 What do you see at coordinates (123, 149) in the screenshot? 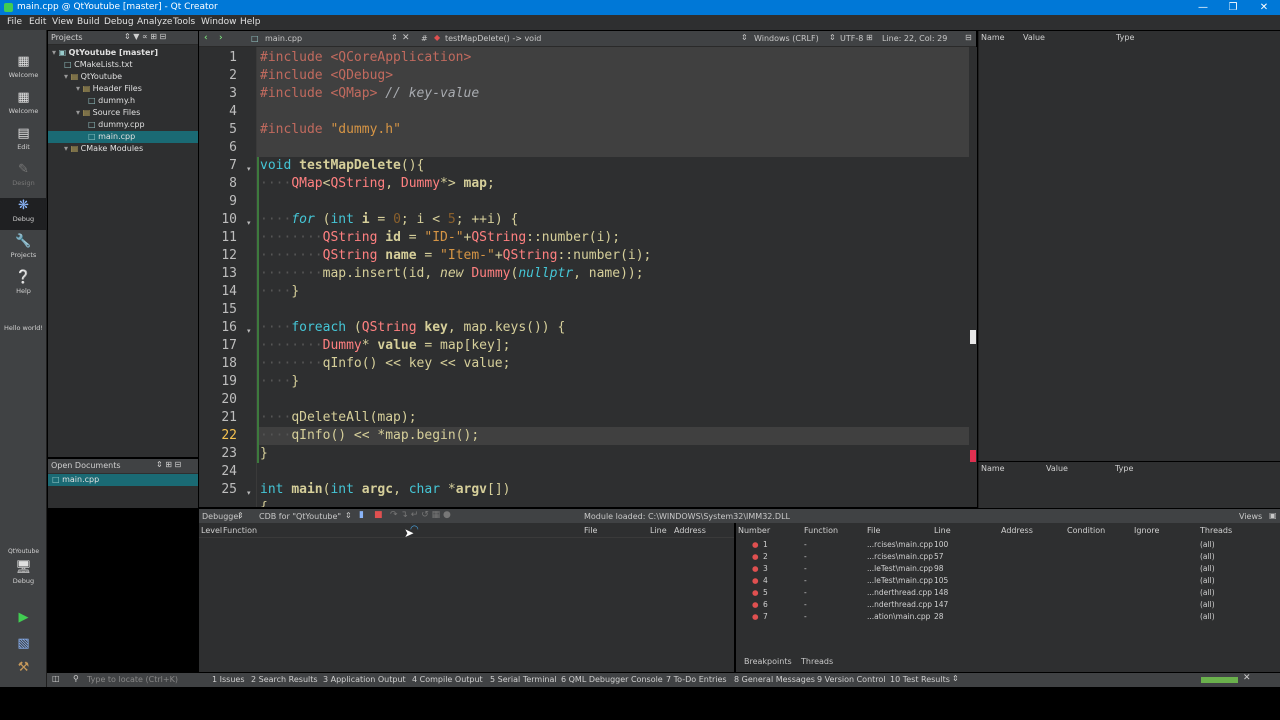
I see `project-tree-item: ▾ ▤ CMake Modules` at bounding box center [123, 149].